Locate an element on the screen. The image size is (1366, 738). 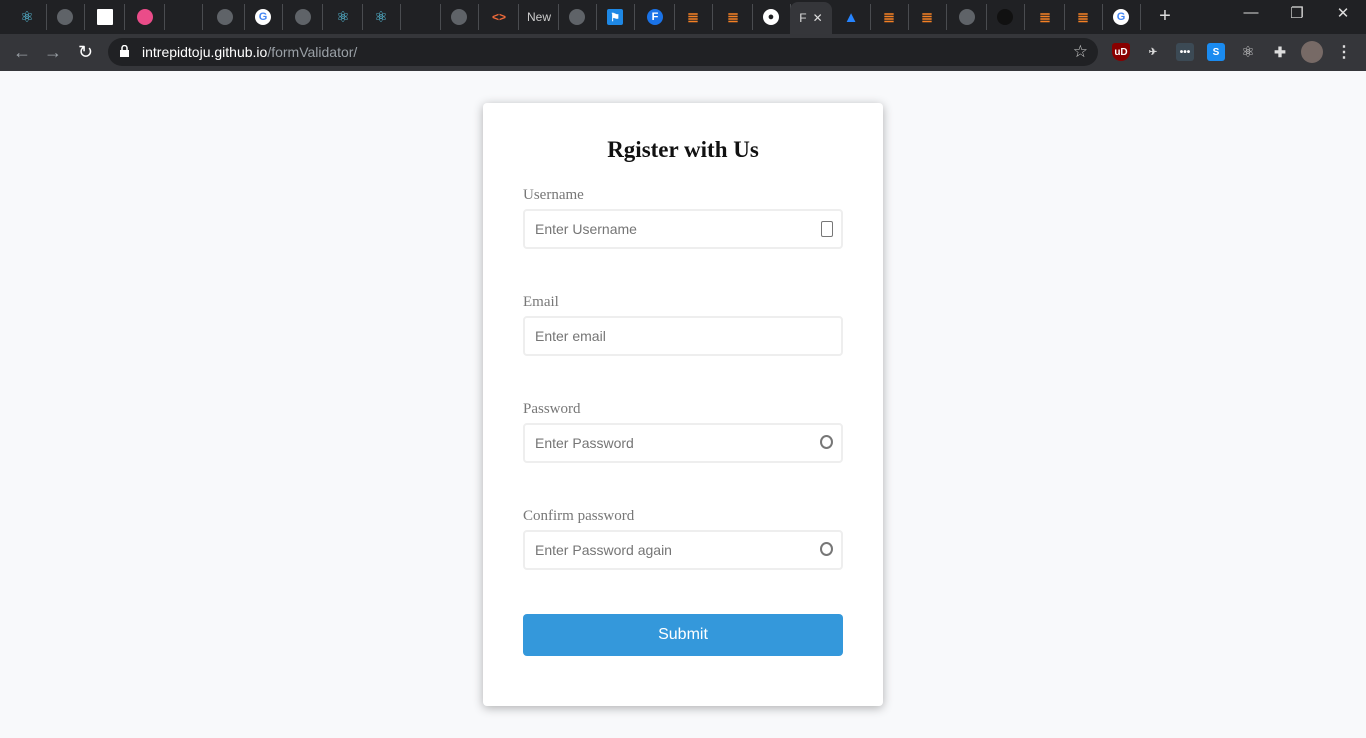
atlassian-icon: ▲ is located at coordinates (851, 17).